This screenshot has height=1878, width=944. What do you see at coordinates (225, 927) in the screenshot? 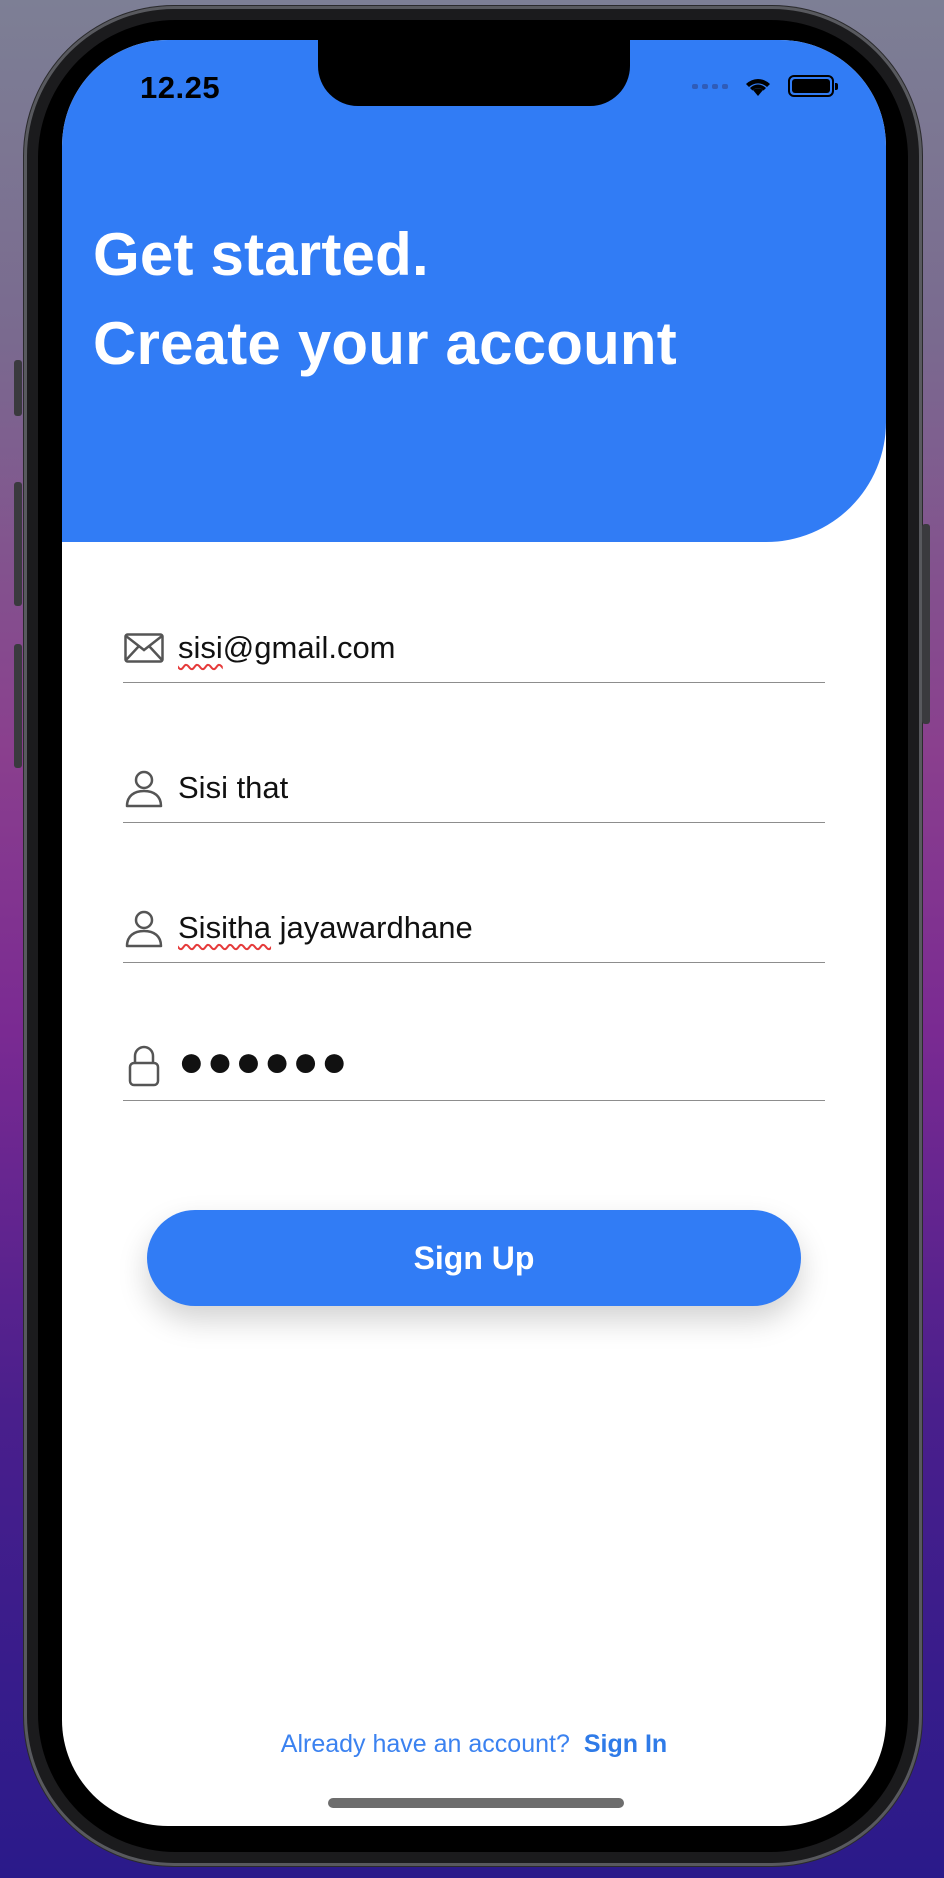
I see `full-name-misspelled-part: Sisitha` at bounding box center [225, 927].